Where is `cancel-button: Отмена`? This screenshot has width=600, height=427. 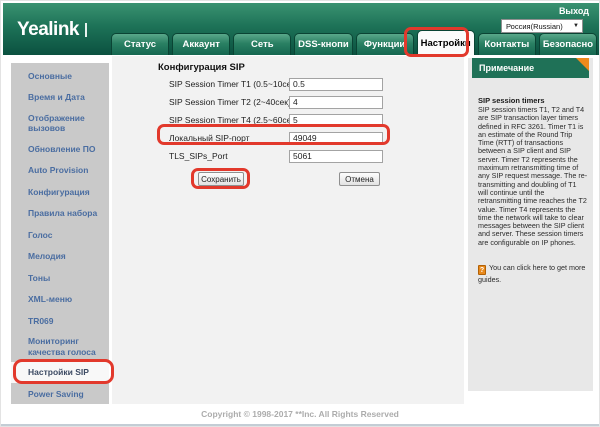 cancel-button: Отмена is located at coordinates (359, 179).